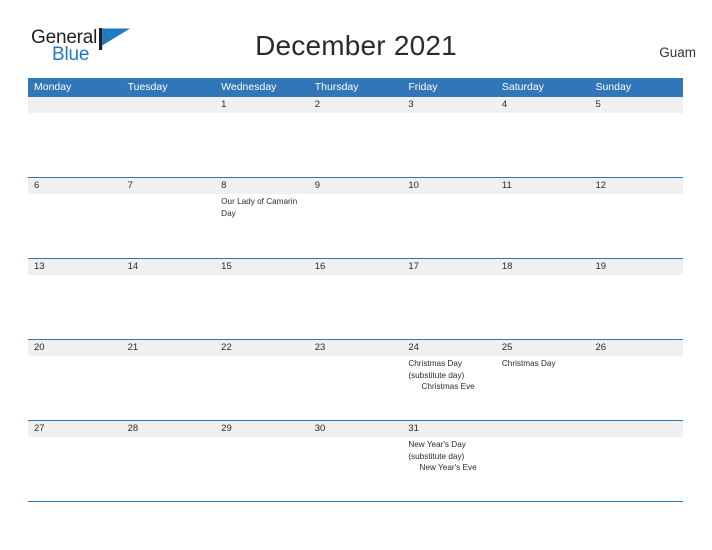 Image resolution: width=712 pixels, height=550 pixels. What do you see at coordinates (543, 105) in the screenshot?
I see `day-number: 4` at bounding box center [543, 105].